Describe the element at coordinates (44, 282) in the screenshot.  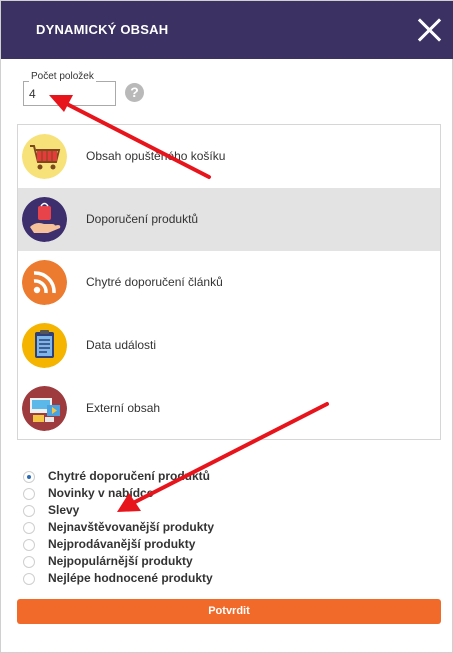
I see `rss-icon` at that location.